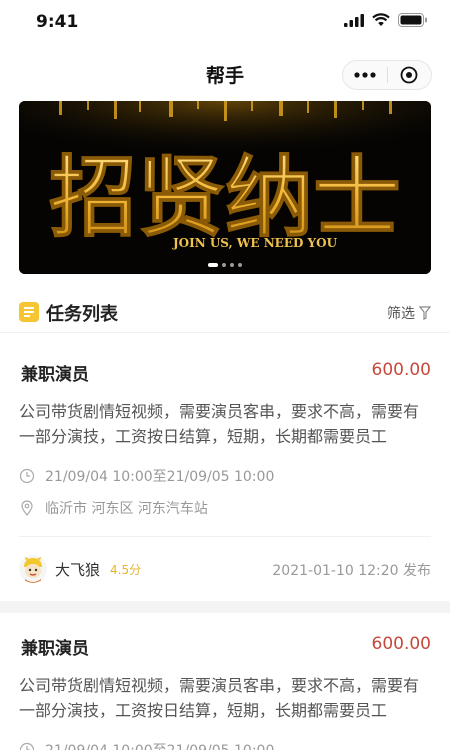 The image size is (450, 750). What do you see at coordinates (126, 509) in the screenshot?
I see `task-location-text: 临沂市 河东区 河东汽车站` at bounding box center [126, 509].